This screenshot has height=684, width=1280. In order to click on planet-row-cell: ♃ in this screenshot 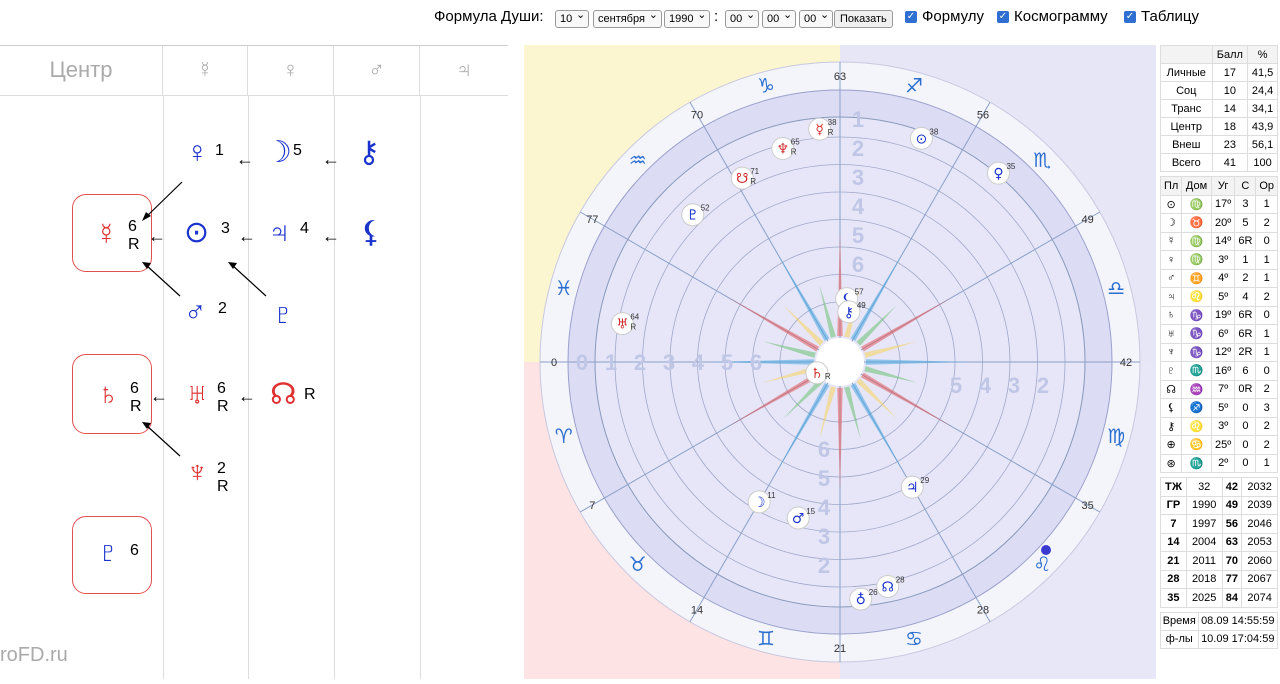, I will do `click(1171, 297)`.